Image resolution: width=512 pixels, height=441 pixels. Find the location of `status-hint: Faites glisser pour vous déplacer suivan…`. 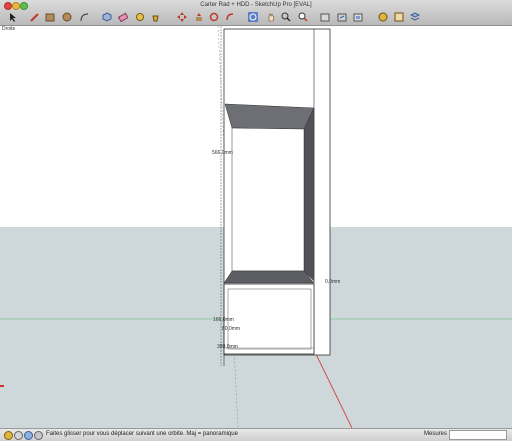

status-hint: Faites glisser pour vous déplacer suivan… is located at coordinates (142, 434).